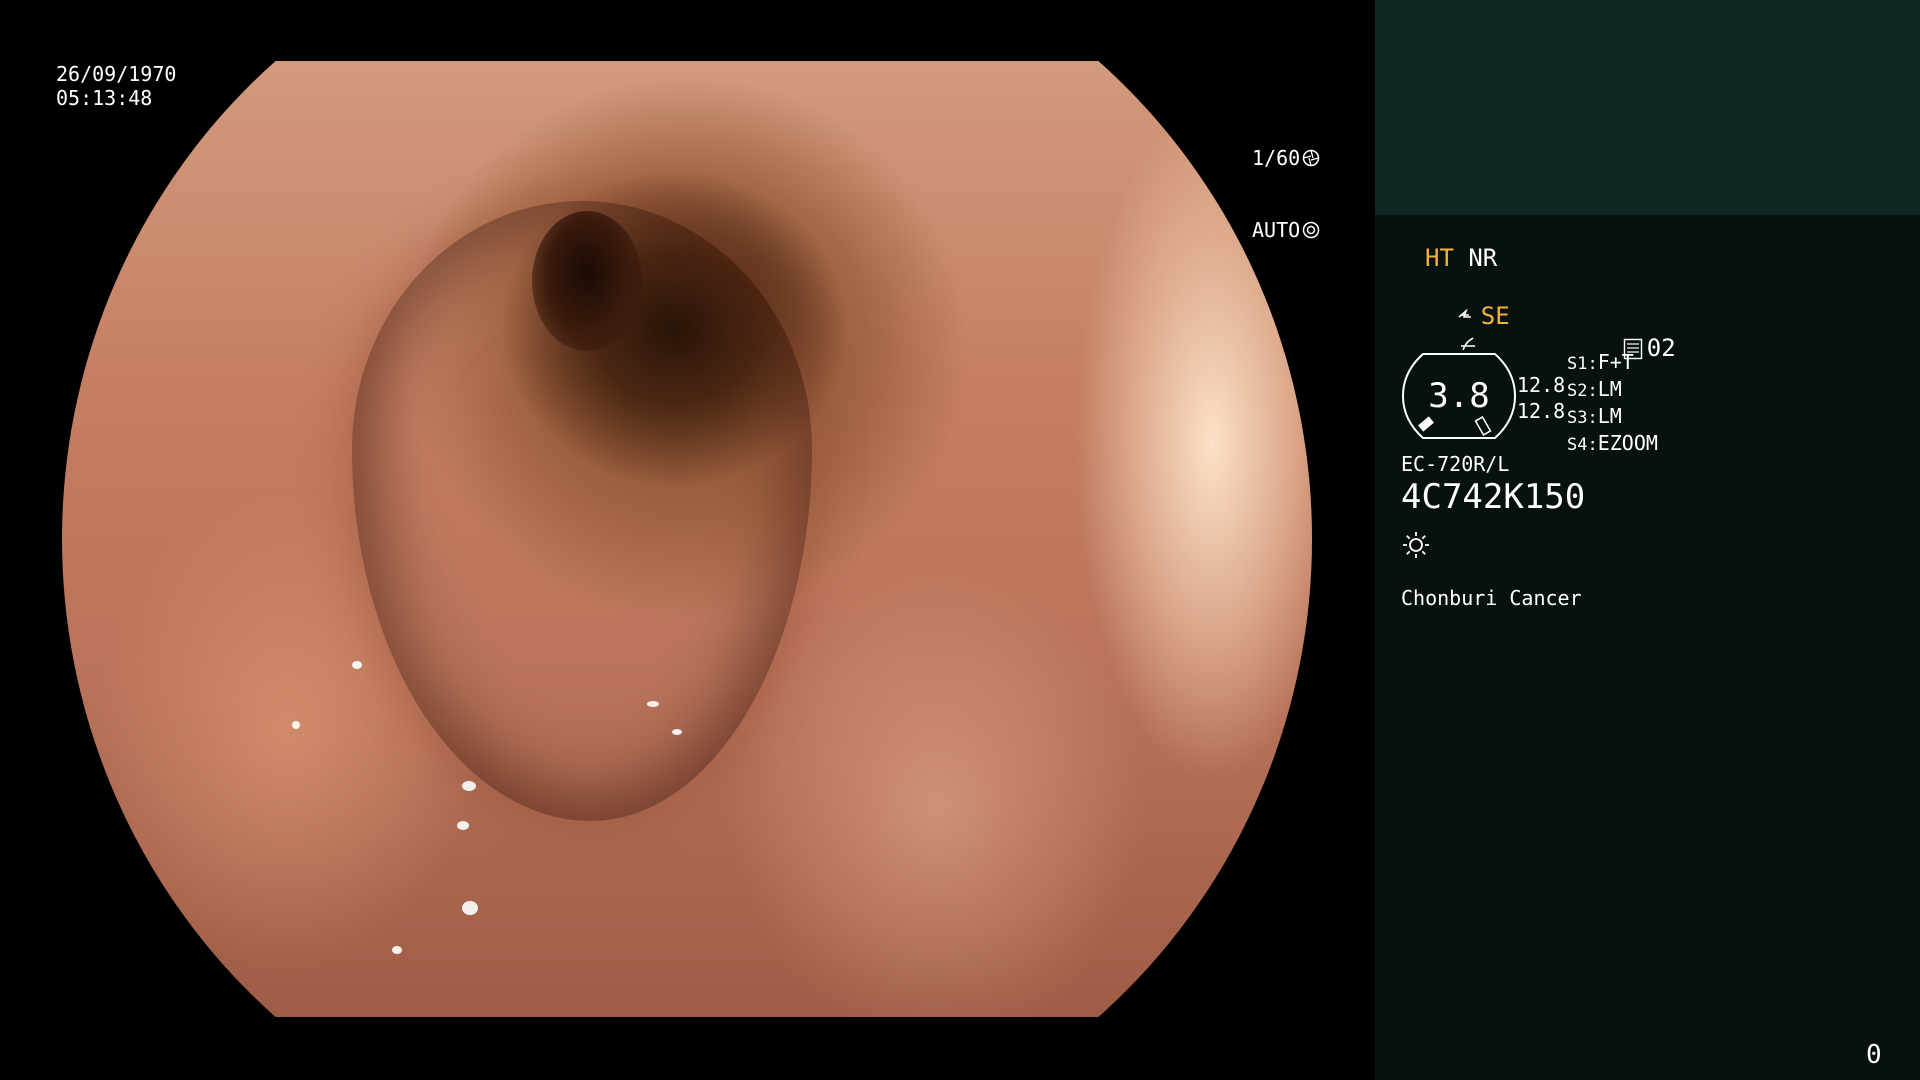  I want to click on panel-header-area, so click(1647, 107).